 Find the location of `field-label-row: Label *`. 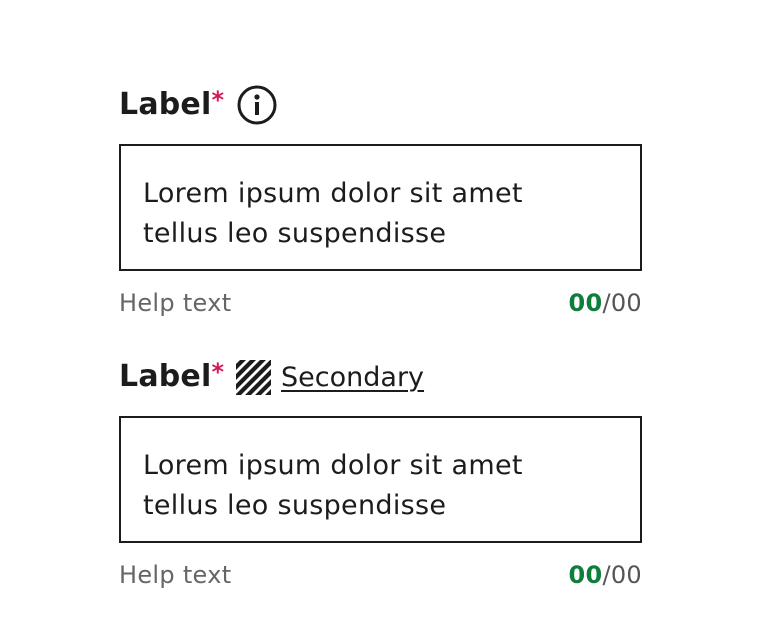

field-label-row: Label * is located at coordinates (380, 105).